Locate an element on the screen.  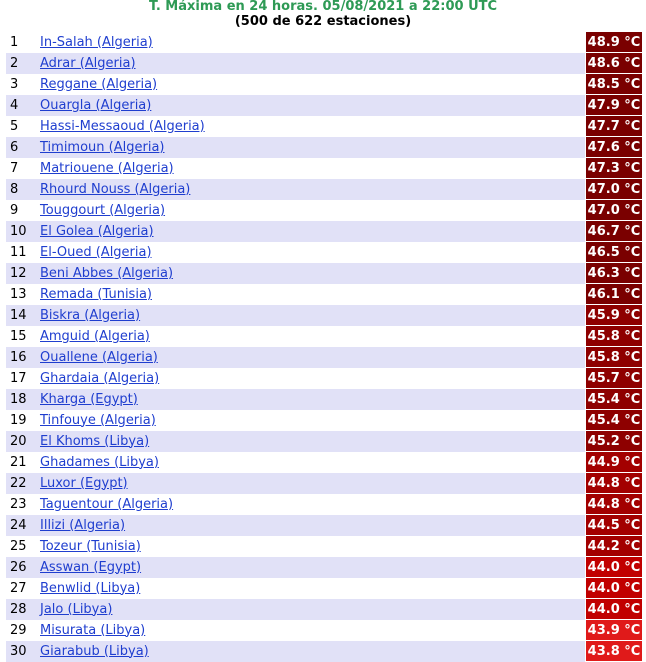
station-link: Timimoun (Algeria) is located at coordinates (102, 147).